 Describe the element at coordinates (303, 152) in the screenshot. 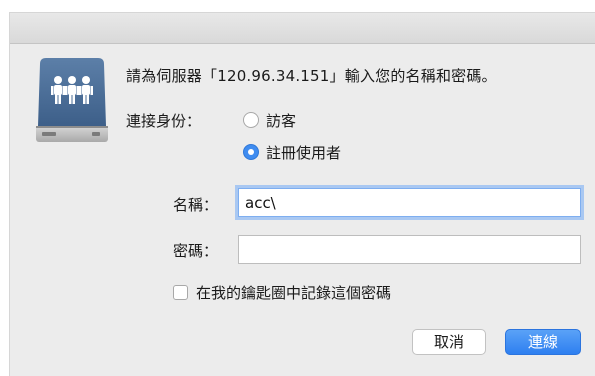

I see `radio-registered-user-label: 註冊使用者` at that location.